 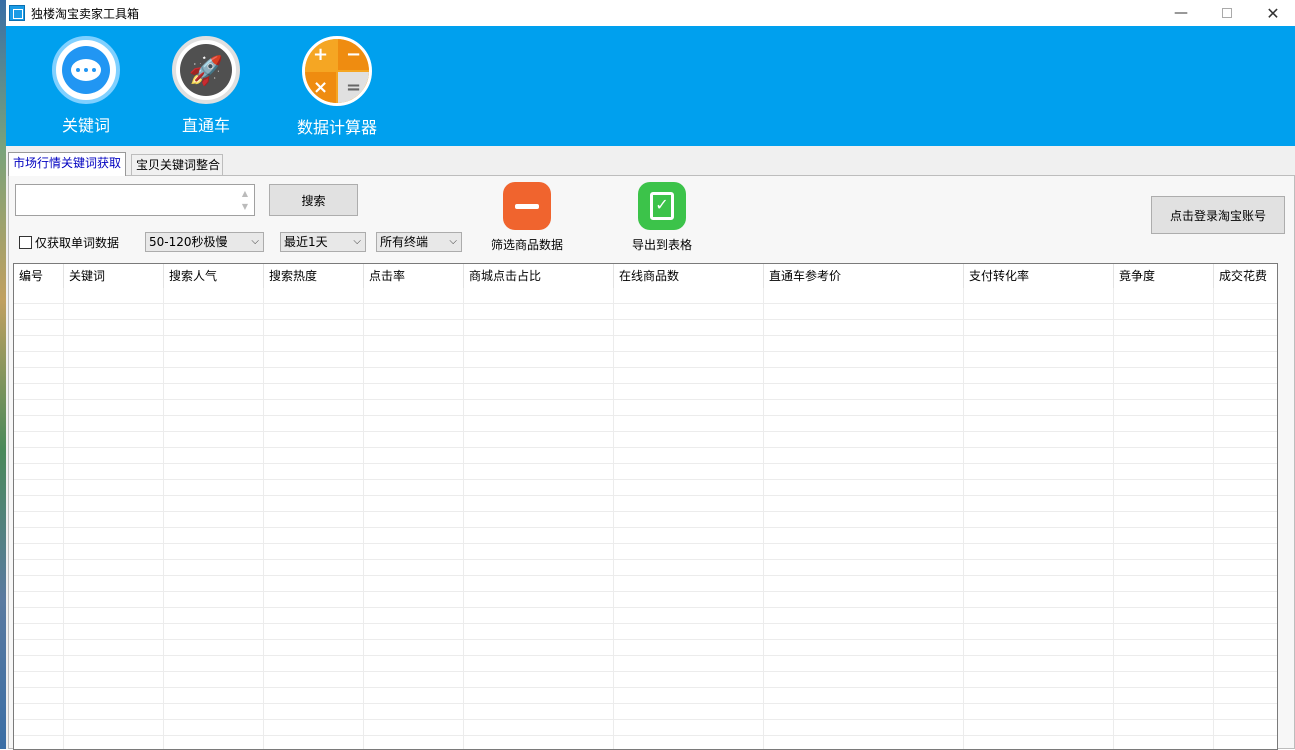 I want to click on toolbar-item-label: 关键词, so click(x=85, y=125).